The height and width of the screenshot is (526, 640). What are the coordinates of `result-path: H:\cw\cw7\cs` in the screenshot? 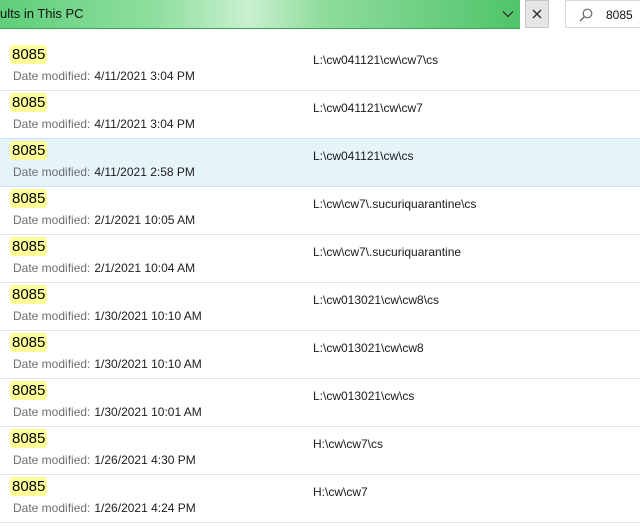 It's located at (348, 444).